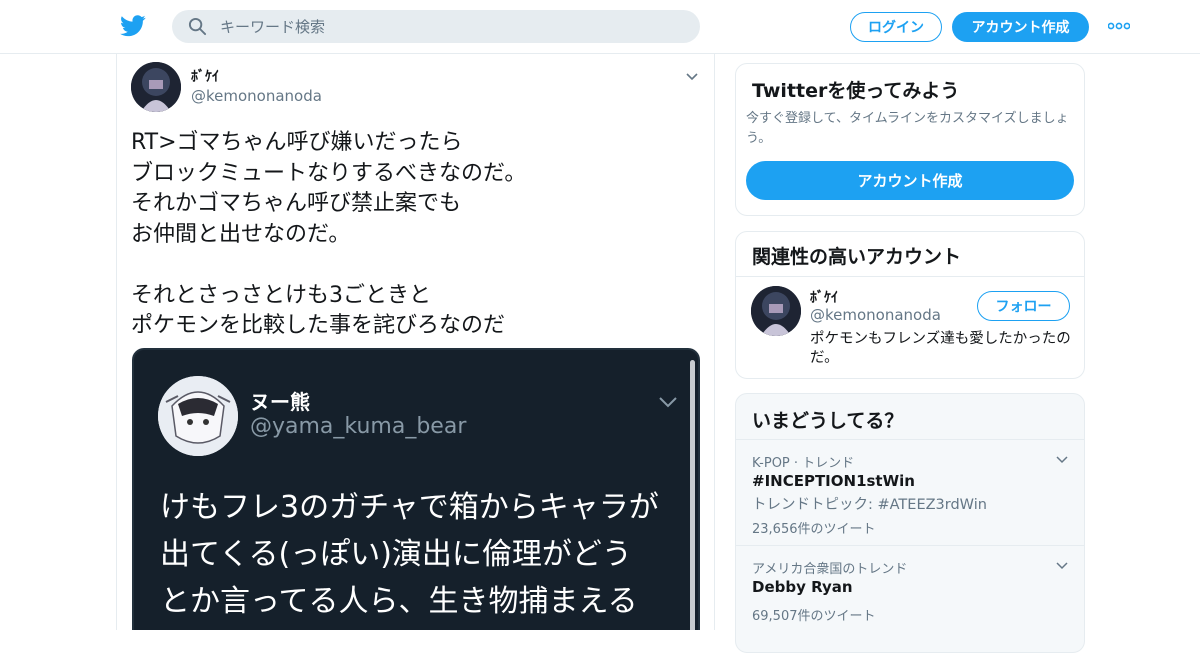  I want to click on trend-context: K-POP · トレンド, so click(803, 463).